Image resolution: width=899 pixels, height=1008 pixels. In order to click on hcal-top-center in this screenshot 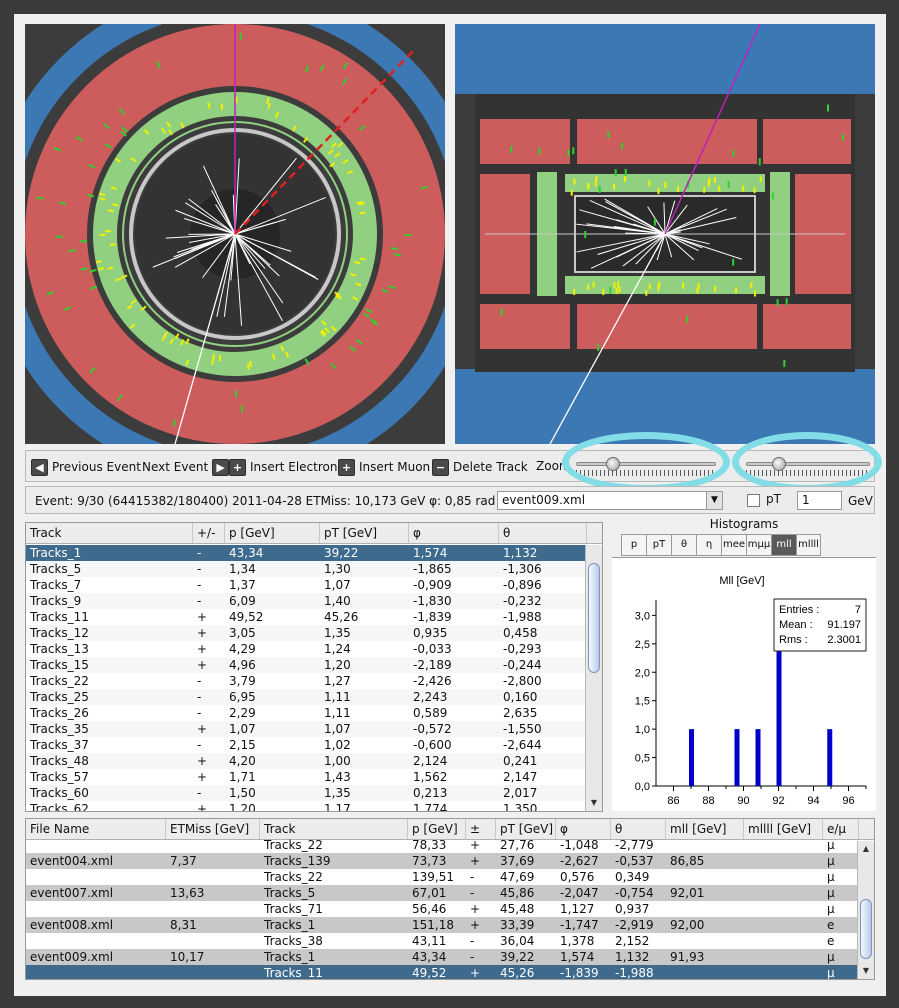, I will do `click(667, 141)`.